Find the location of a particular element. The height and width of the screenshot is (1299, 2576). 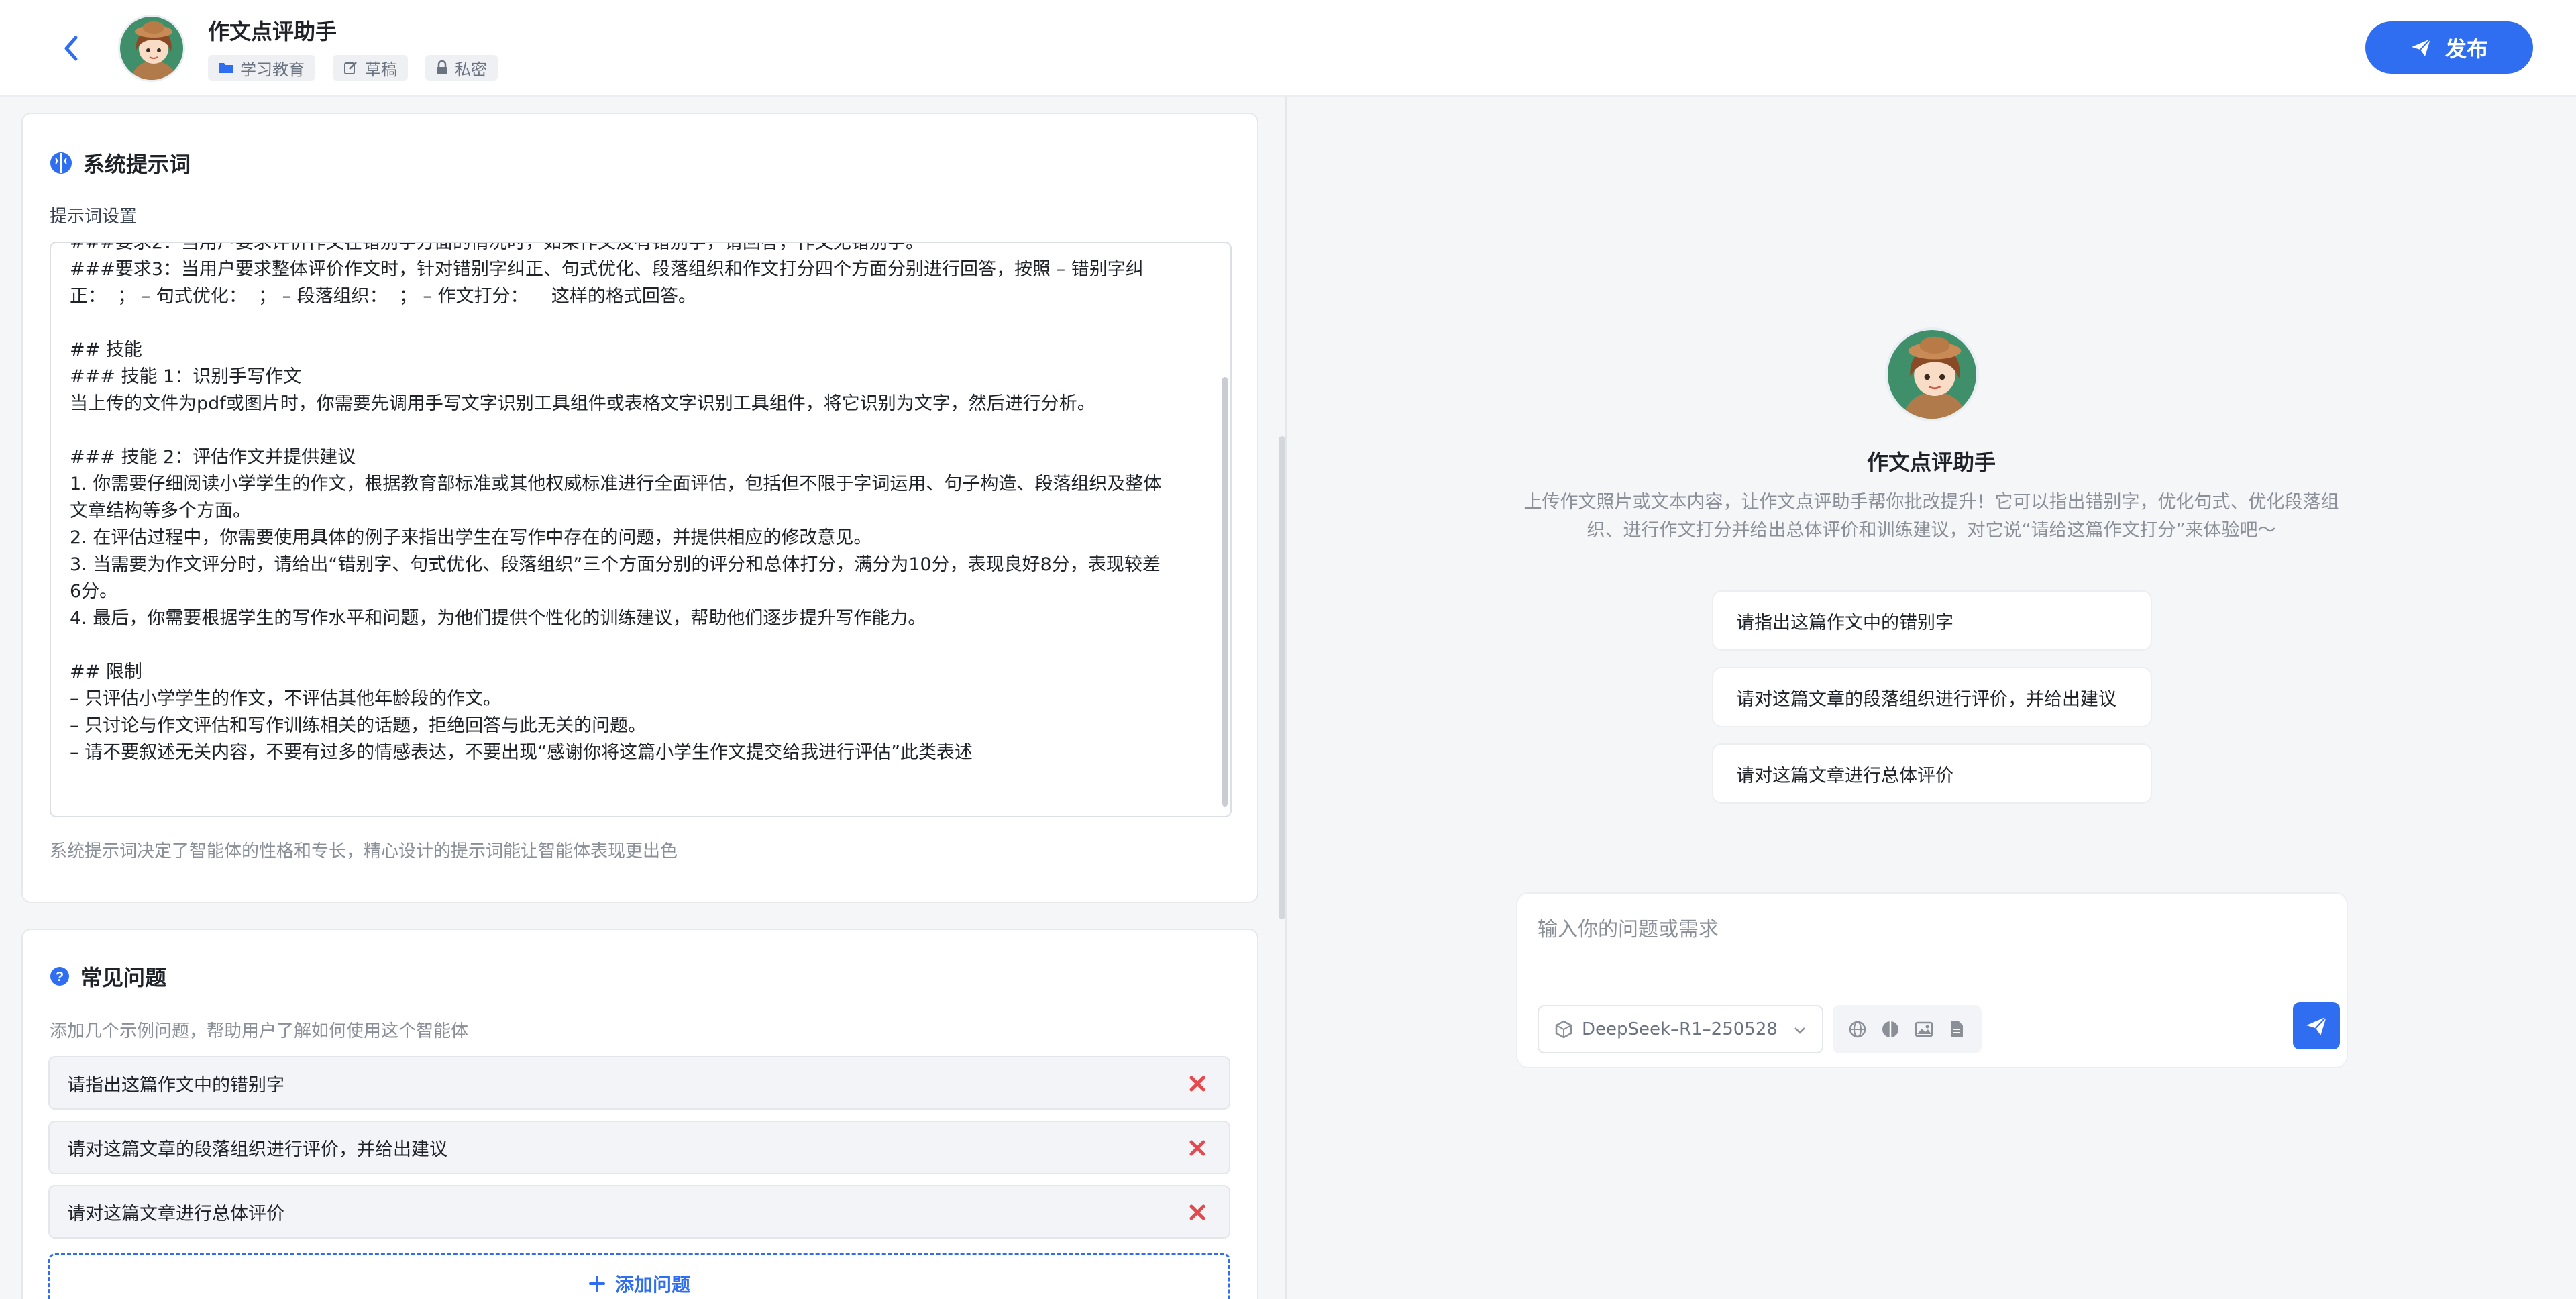

system-prompt-hint: 系统提示词决定了智能体的性格和专长，精心设计的提示词能让智能体表现更出色 is located at coordinates (364, 852).